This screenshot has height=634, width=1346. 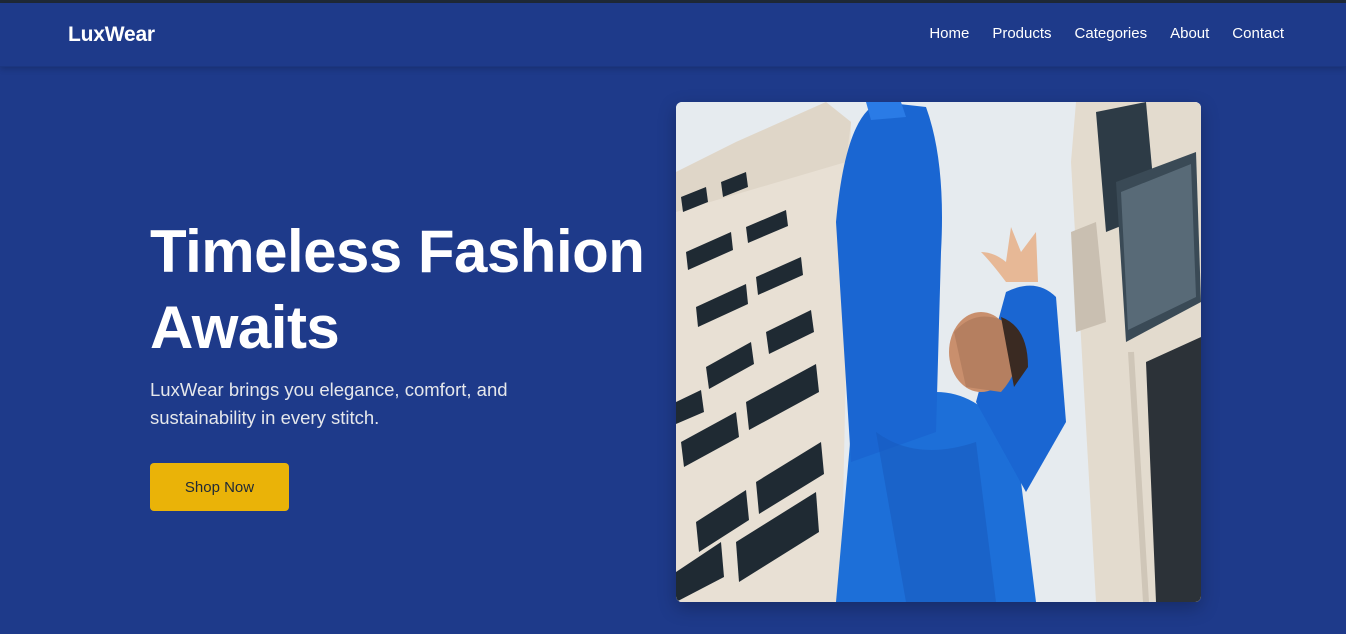 What do you see at coordinates (219, 487) in the screenshot?
I see `shop-now-button: Shop Now` at bounding box center [219, 487].